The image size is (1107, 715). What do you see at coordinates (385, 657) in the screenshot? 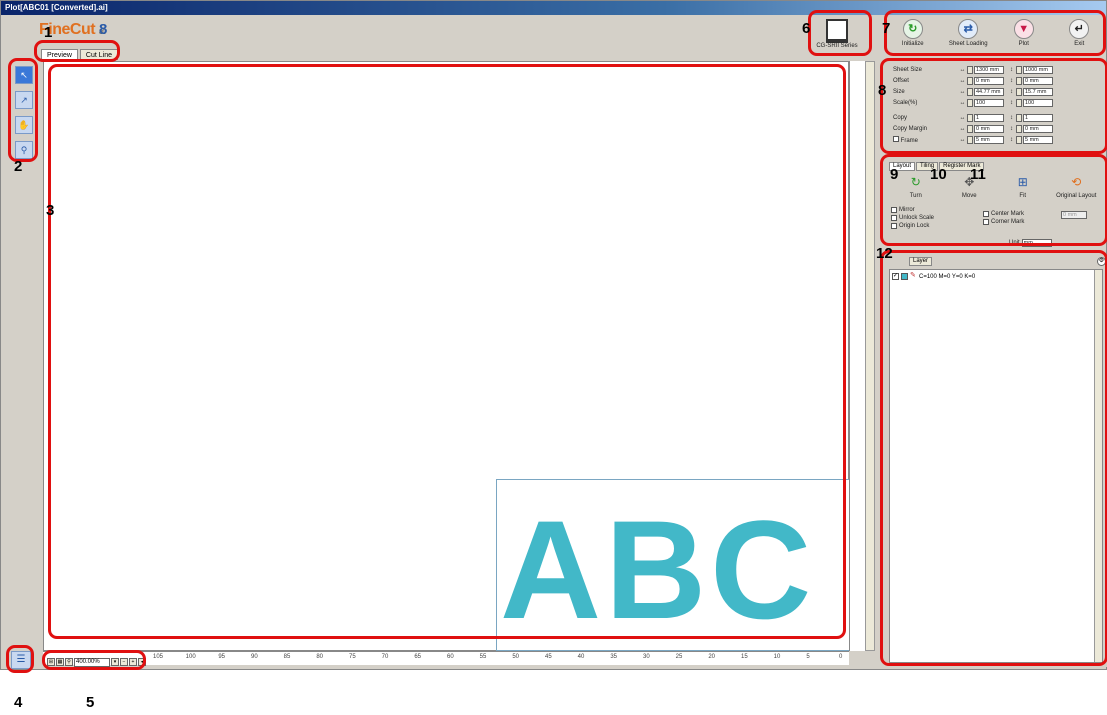
I see `ruler-tick-label: 70` at bounding box center [385, 657].